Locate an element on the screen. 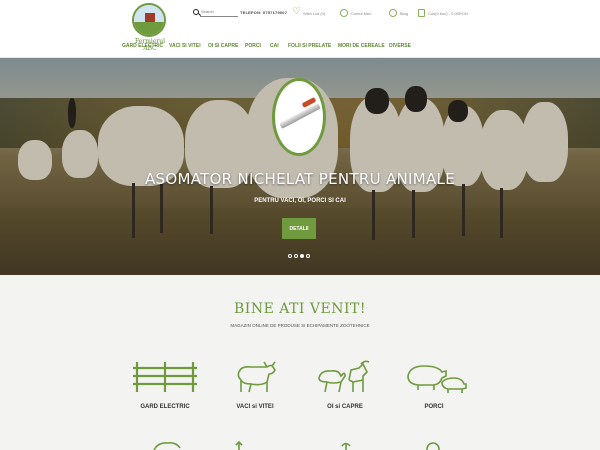  nav-item-mori-de-cereale: MORI DE CEREALE is located at coordinates (361, 46).